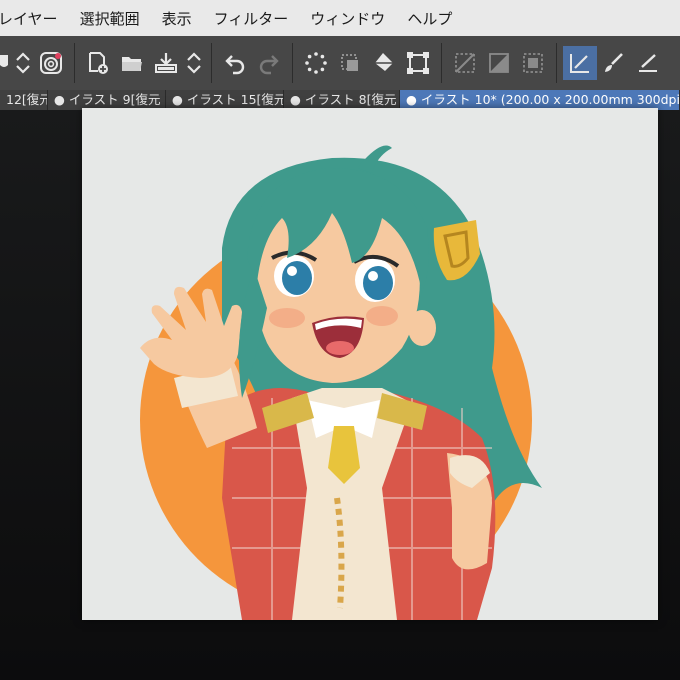 Image resolution: width=680 pixels, height=680 pixels. I want to click on tongue, so click(340, 348).